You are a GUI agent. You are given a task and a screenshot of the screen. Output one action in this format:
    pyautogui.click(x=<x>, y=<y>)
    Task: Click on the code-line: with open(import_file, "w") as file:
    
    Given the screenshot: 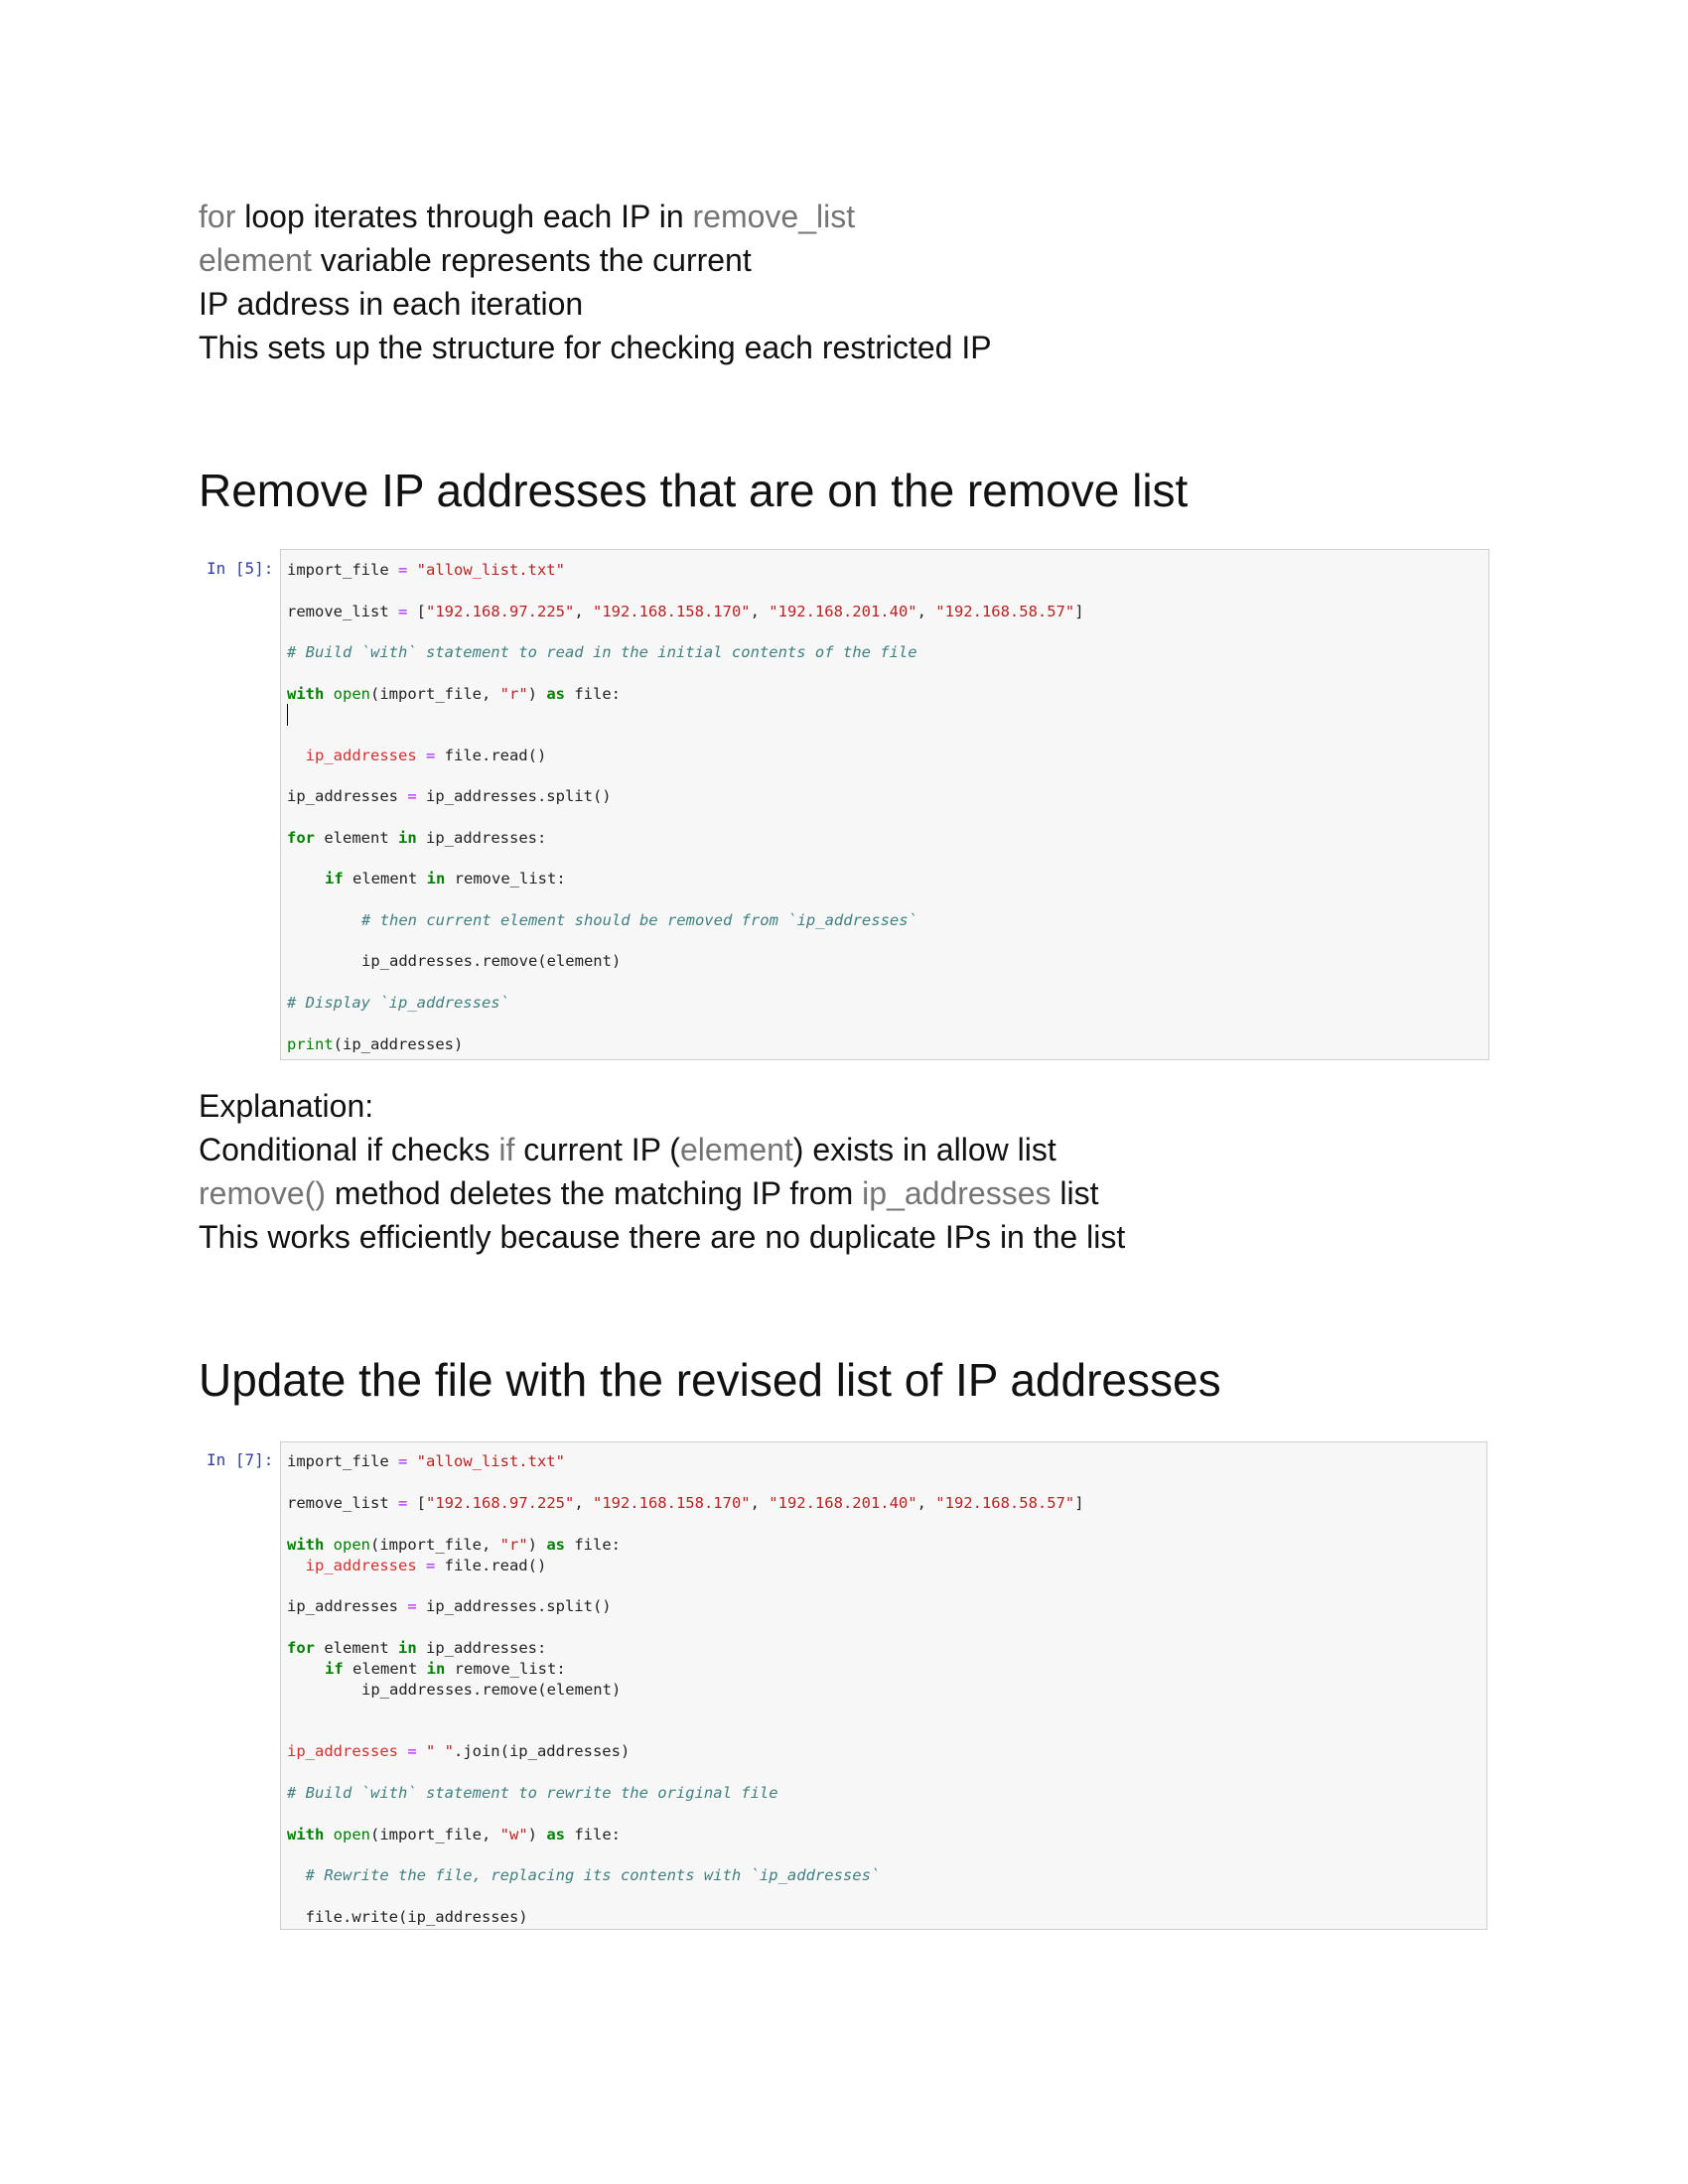 What is the action you would take?
    pyautogui.click(x=454, y=1834)
    